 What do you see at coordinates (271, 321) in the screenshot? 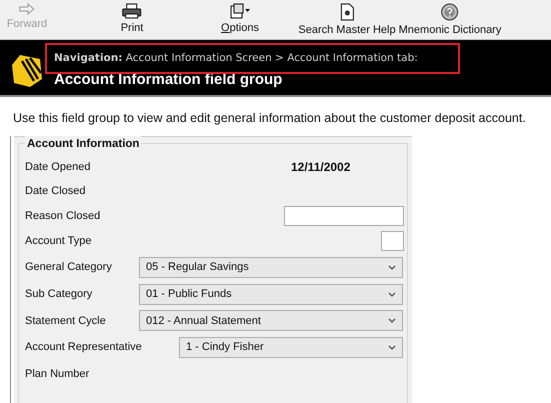
I see `dropdown: 012 - Annual Statement` at bounding box center [271, 321].